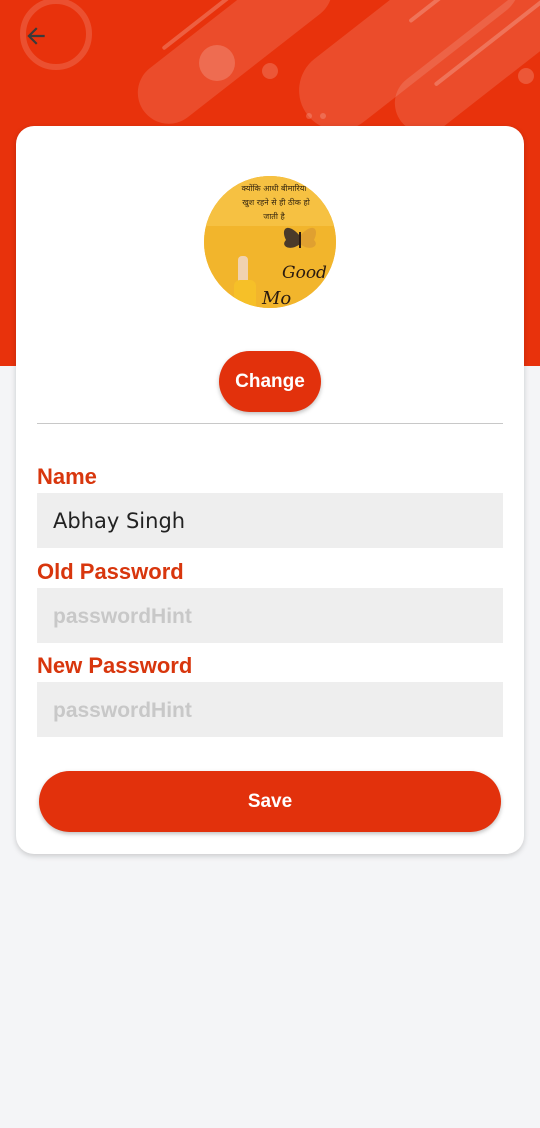  Describe the element at coordinates (274, 188) in the screenshot. I see `avatar-hindi-line-1: क्योंकि आधी बीमारियां` at that location.